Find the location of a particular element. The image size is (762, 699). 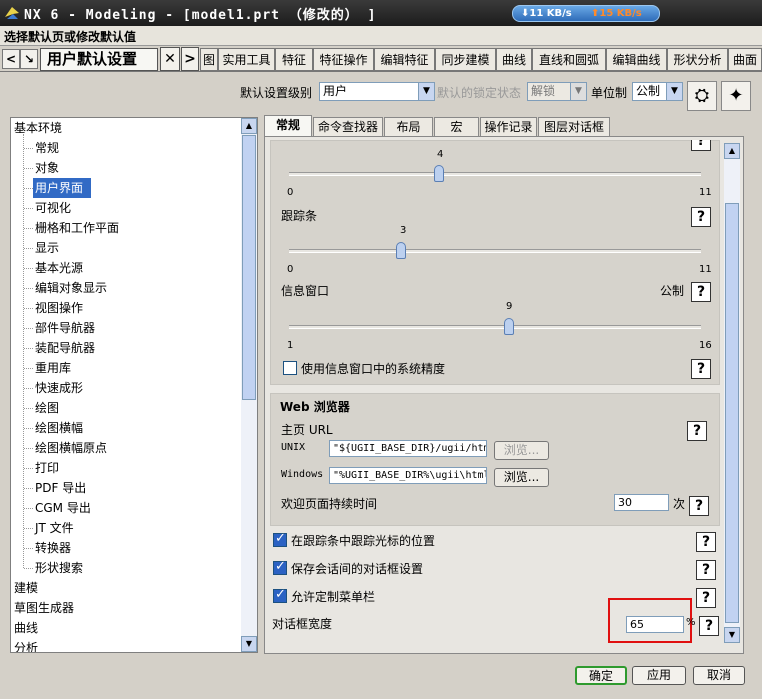

tree-item: 绘图 is located at coordinates (46, 408).